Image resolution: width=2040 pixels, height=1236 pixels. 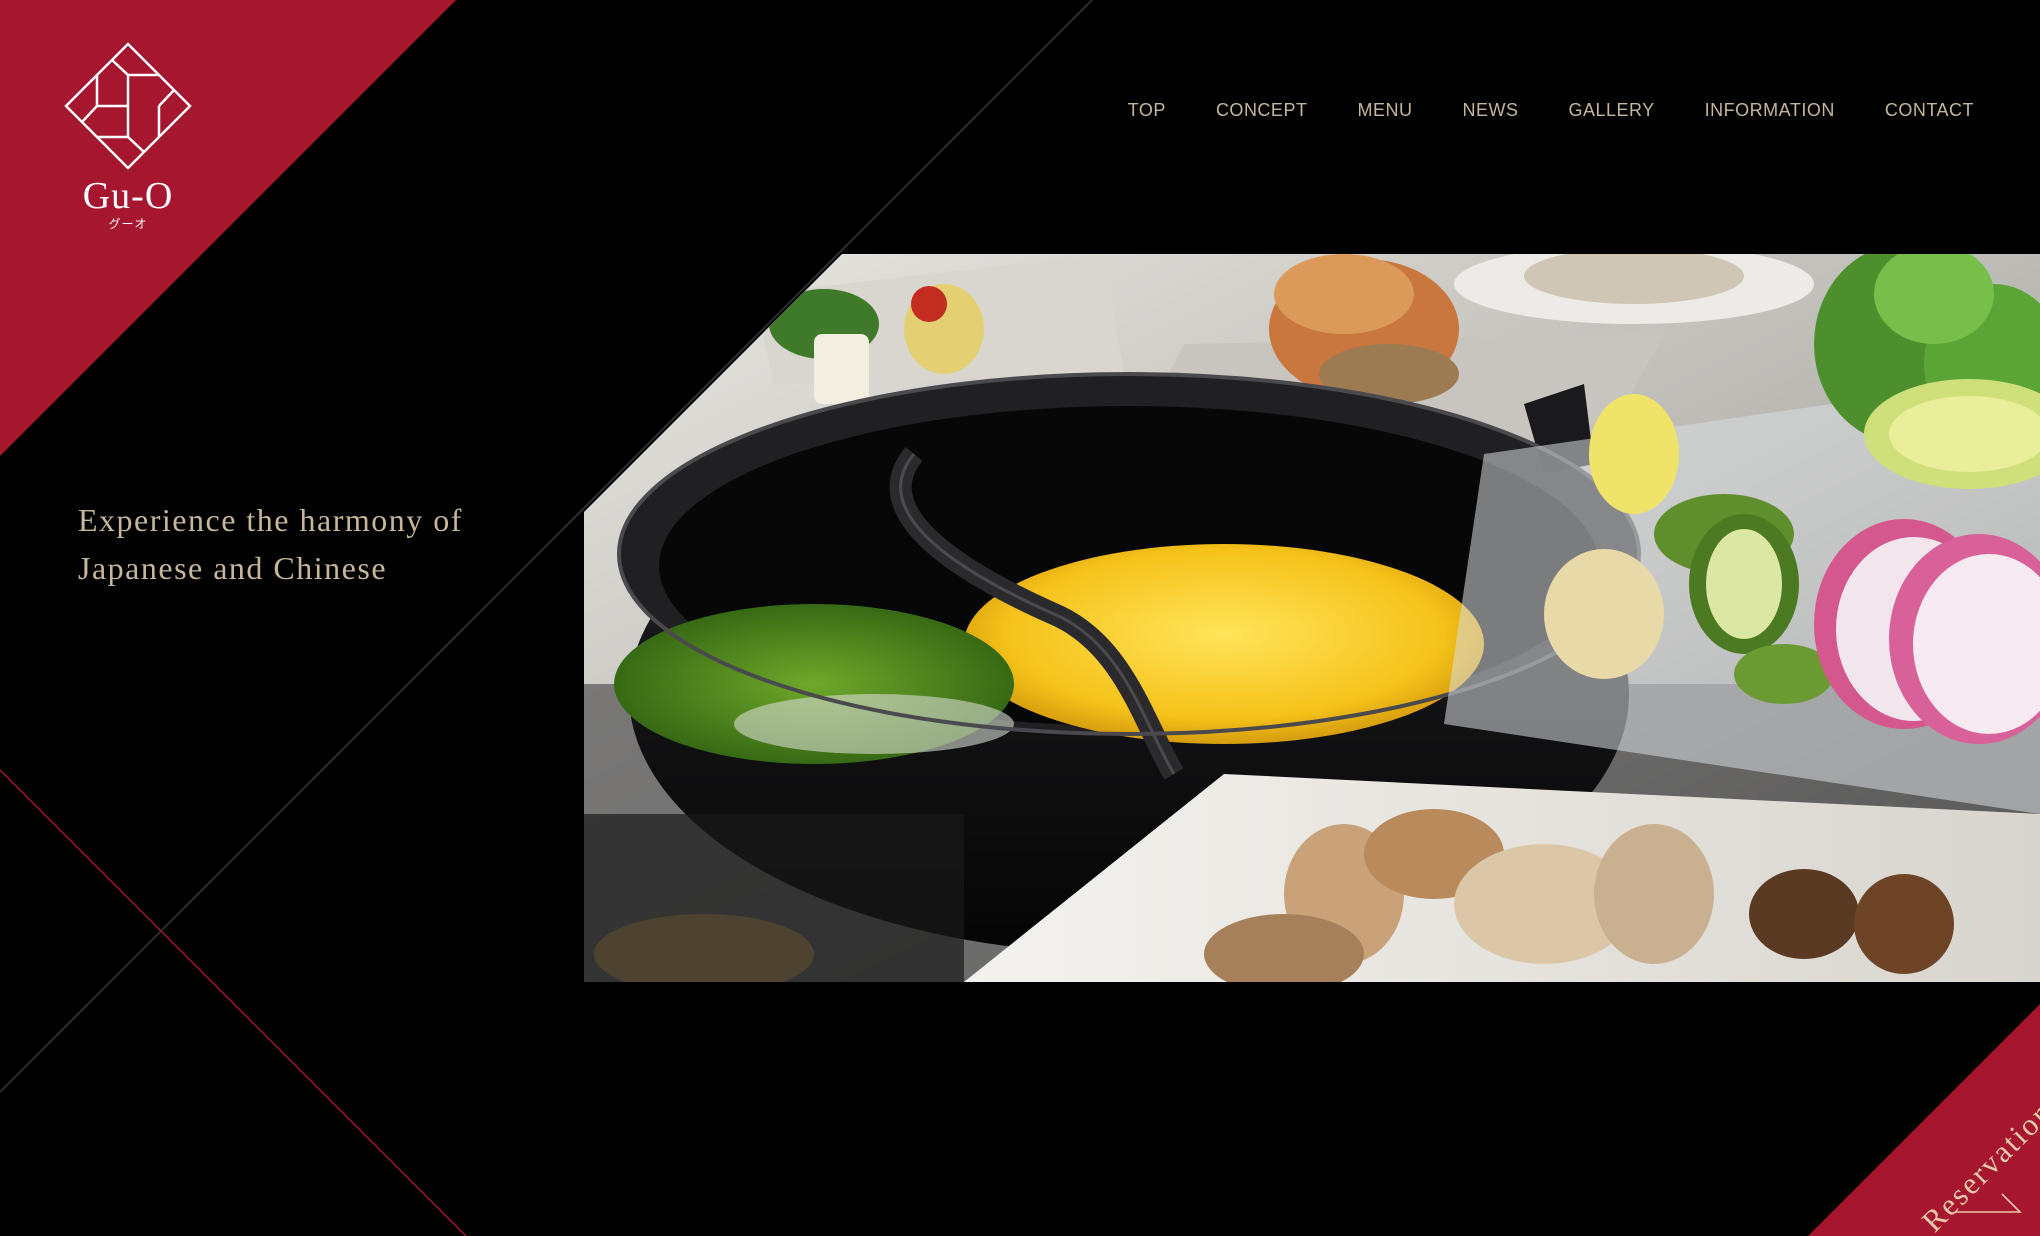 I want to click on diamond-emblem-icon, so click(x=128, y=106).